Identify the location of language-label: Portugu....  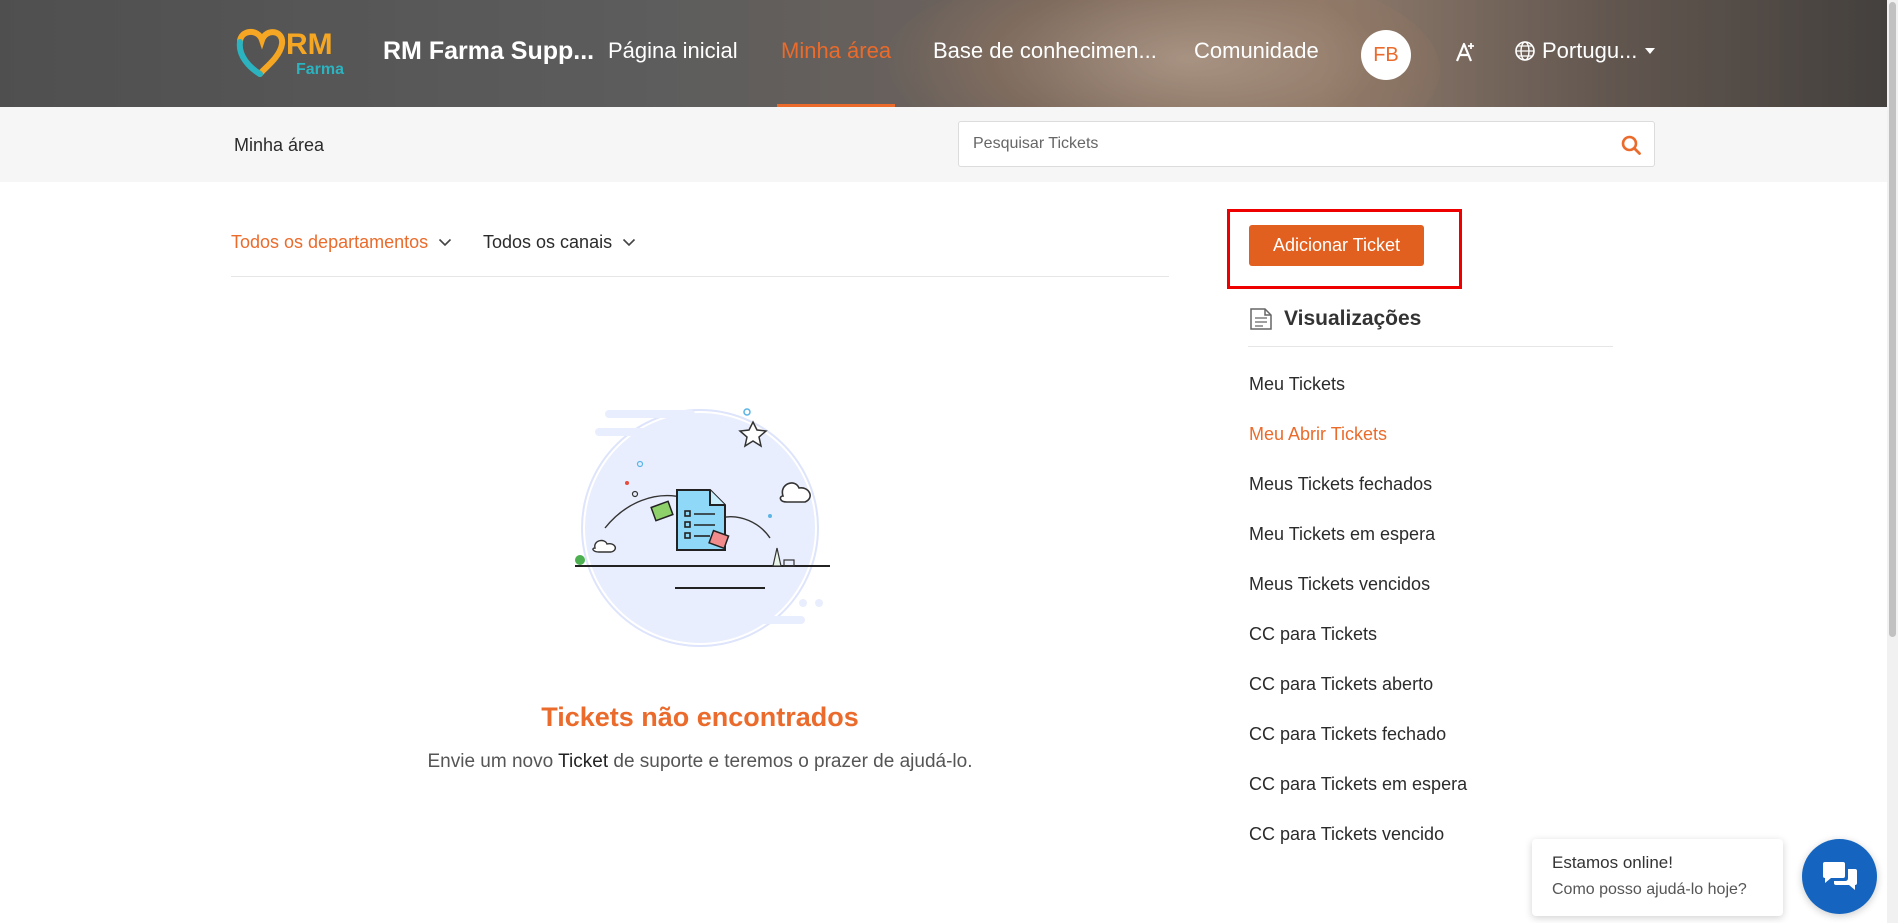
(1590, 50).